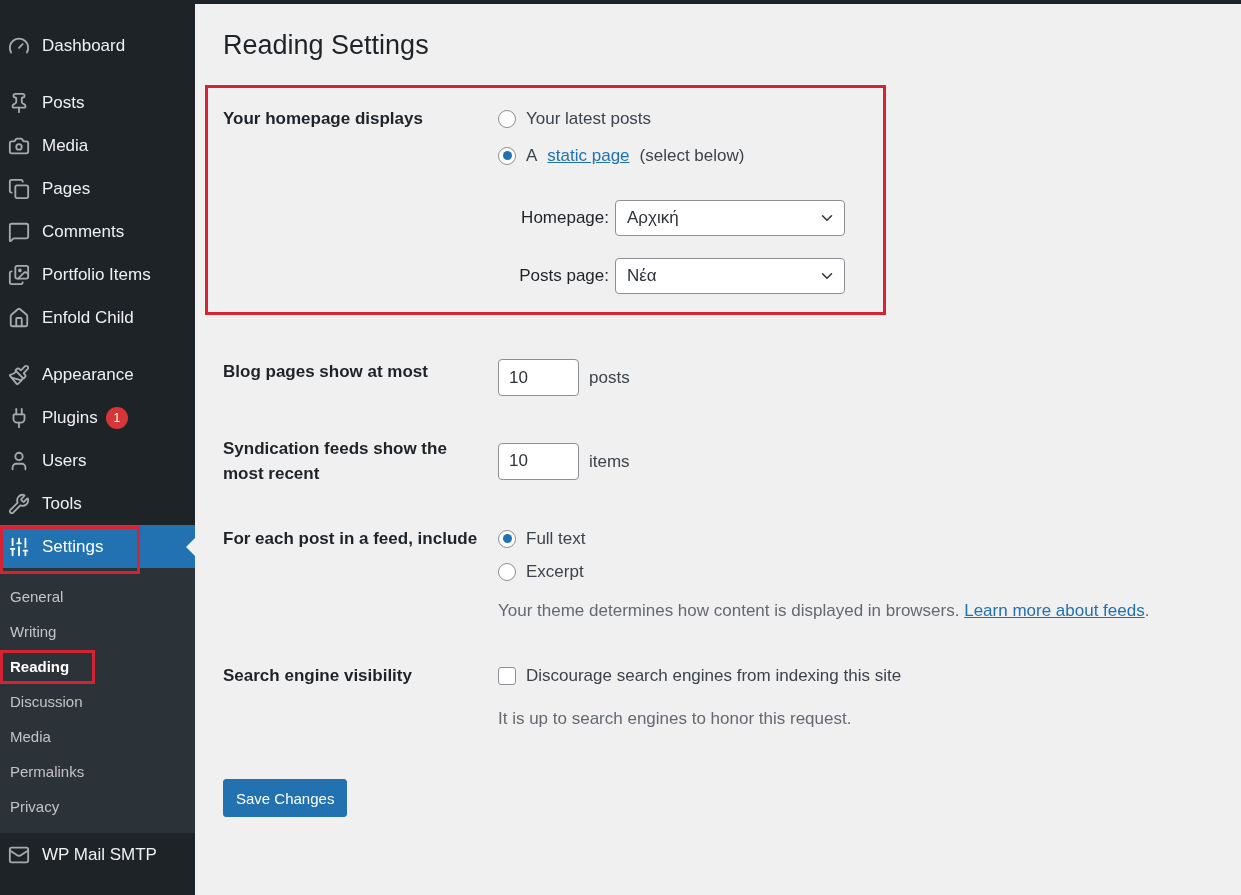 This screenshot has height=895, width=1241. Describe the element at coordinates (675, 719) in the screenshot. I see `description-text: It is up to search engines to honor this request.` at that location.